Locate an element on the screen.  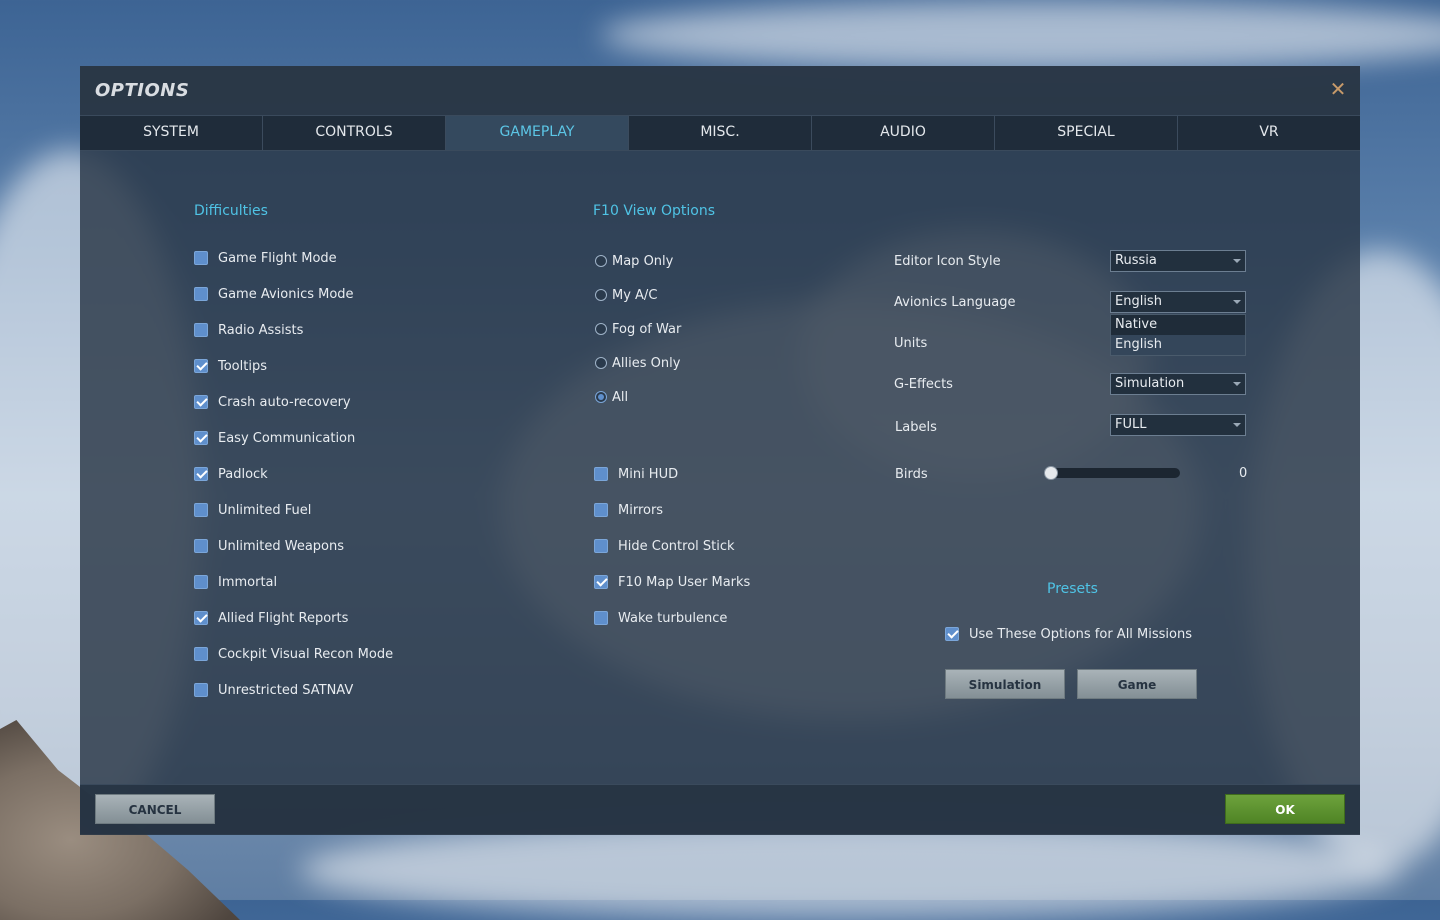
option-label: Radio Assists is located at coordinates (261, 330).